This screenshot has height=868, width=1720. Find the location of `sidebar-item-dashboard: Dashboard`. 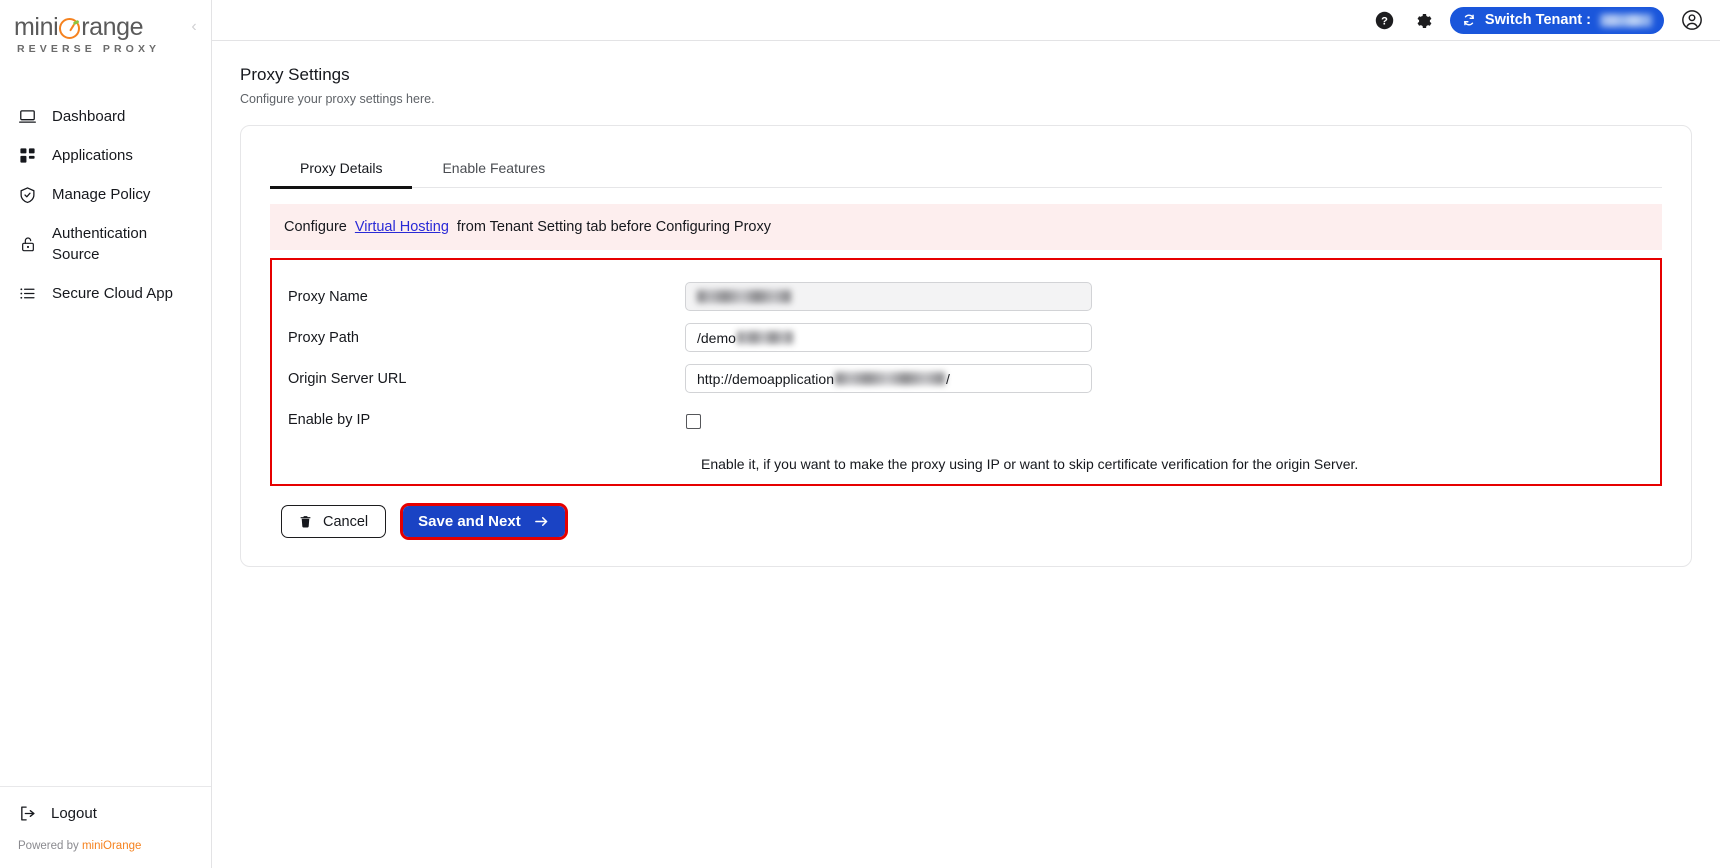

sidebar-item-dashboard: Dashboard is located at coordinates (105, 116).